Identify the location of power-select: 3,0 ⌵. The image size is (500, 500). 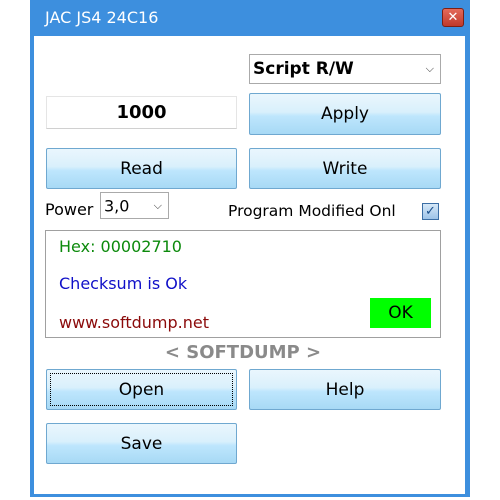
(134, 205).